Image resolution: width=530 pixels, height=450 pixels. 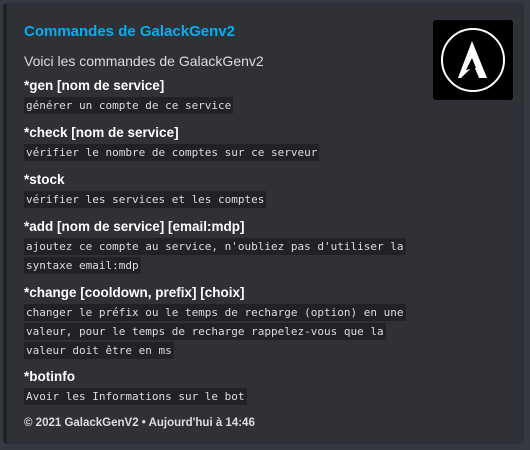 I want to click on command-code: Avoir les Informations sur le bot, so click(x=135, y=396).